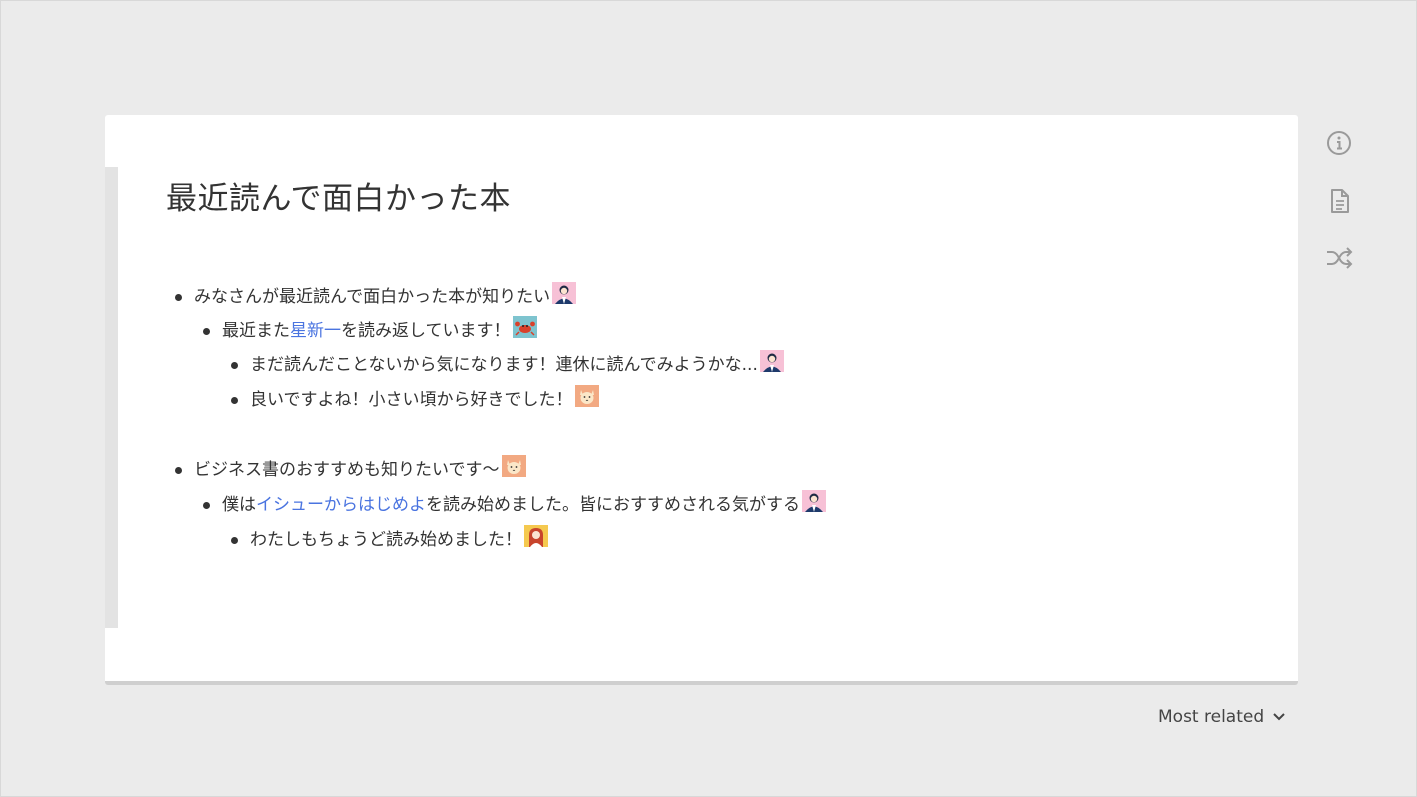  I want to click on comment-text: を読み返しています！, so click(426, 331).